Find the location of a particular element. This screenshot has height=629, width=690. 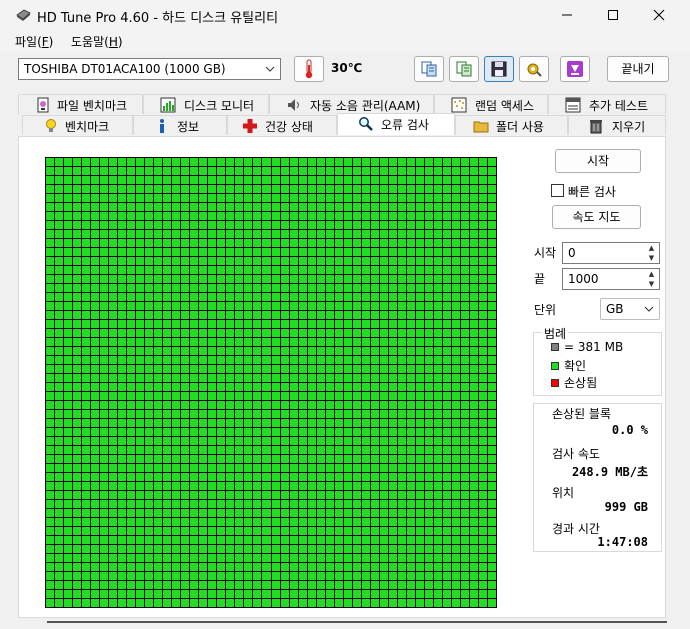

copy-icon is located at coordinates (429, 69).